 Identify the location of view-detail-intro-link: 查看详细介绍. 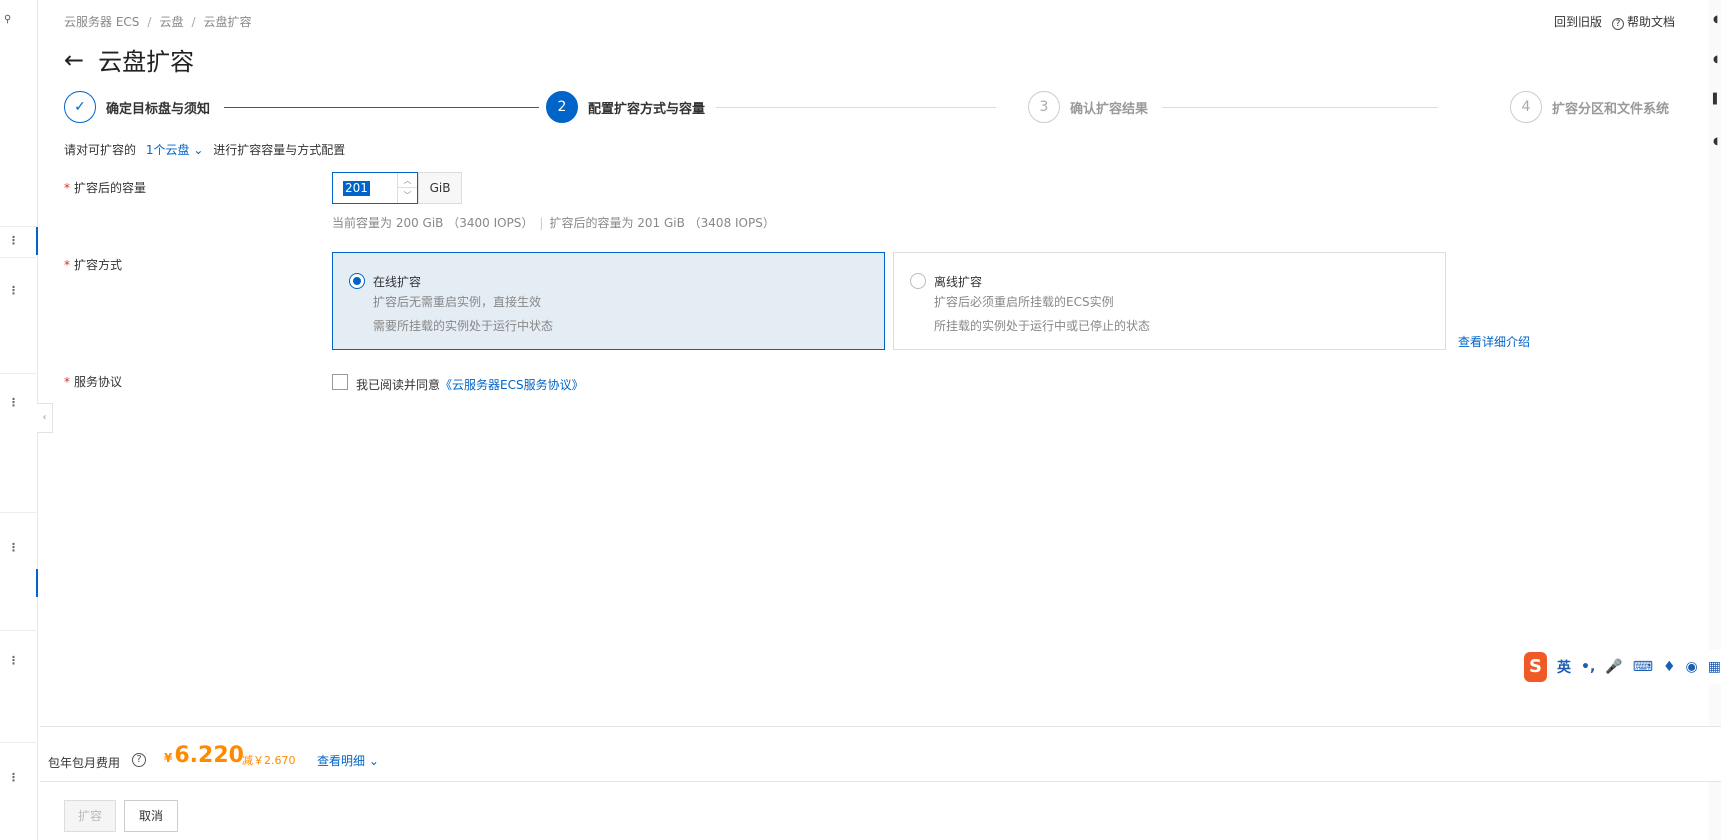
(1494, 341).